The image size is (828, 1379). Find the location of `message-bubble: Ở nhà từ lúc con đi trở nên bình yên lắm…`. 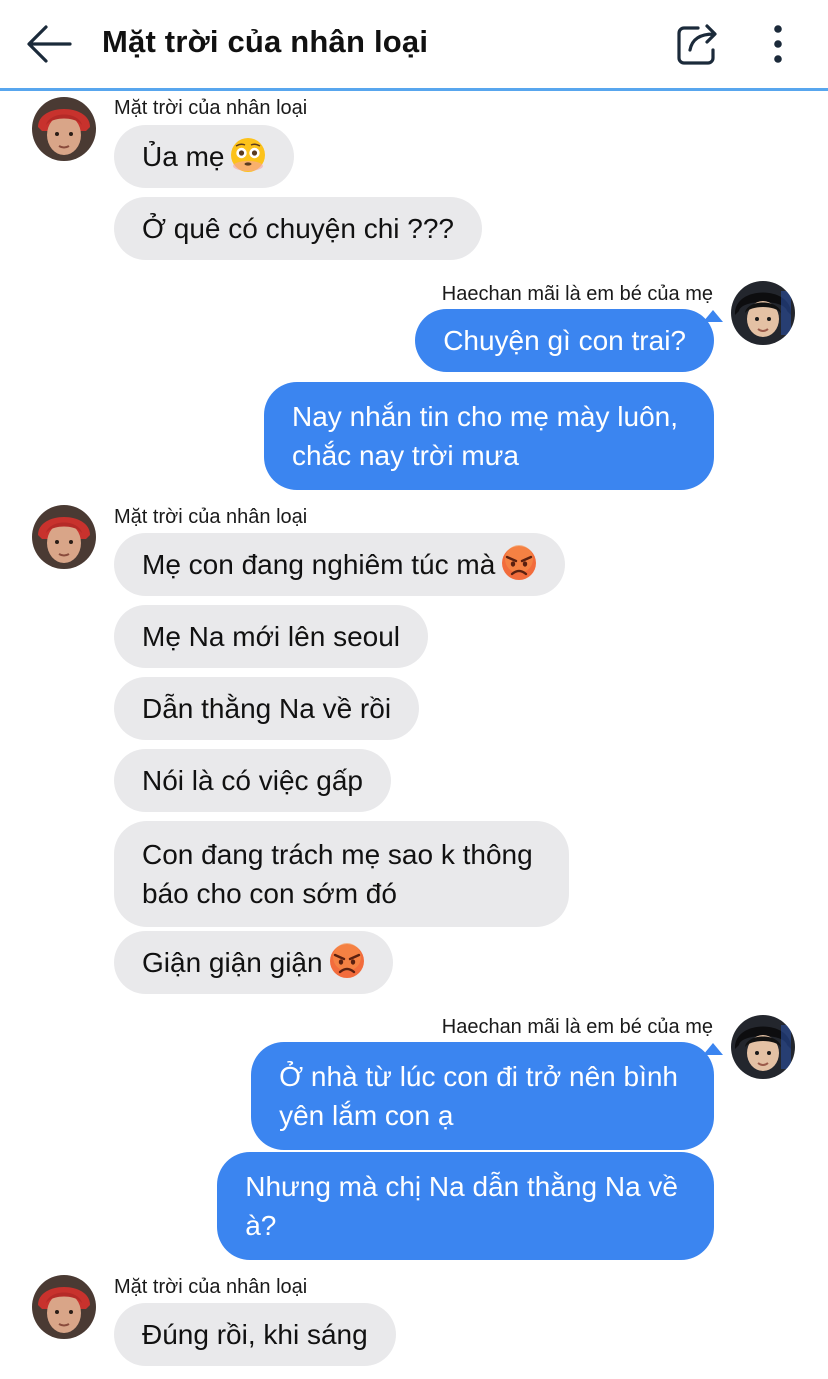

message-bubble: Ở nhà từ lúc con đi trở nên bình yên lắm… is located at coordinates (482, 1096).